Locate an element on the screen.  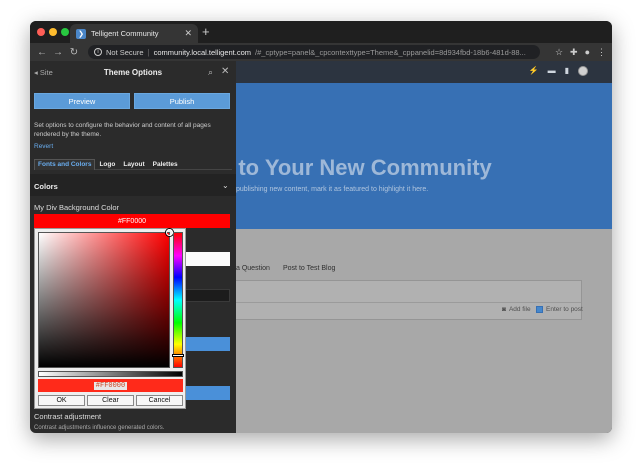
close-icon: ✕ is located at coordinates (225, 71).